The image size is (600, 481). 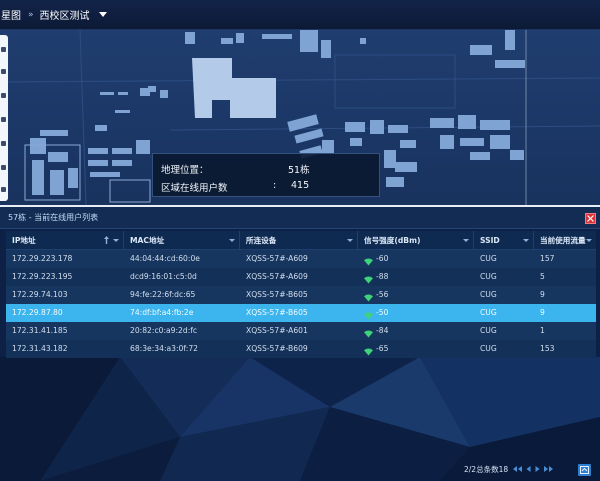 I want to click on export-icon, so click(x=584, y=470).